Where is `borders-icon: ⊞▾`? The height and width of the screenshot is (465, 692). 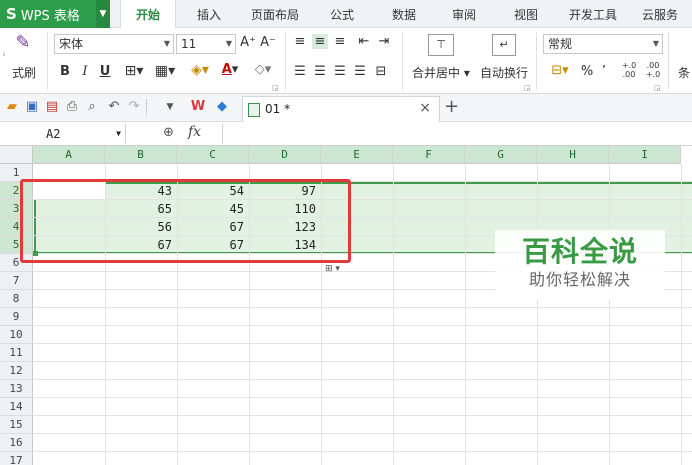 borders-icon: ⊞▾ is located at coordinates (134, 71).